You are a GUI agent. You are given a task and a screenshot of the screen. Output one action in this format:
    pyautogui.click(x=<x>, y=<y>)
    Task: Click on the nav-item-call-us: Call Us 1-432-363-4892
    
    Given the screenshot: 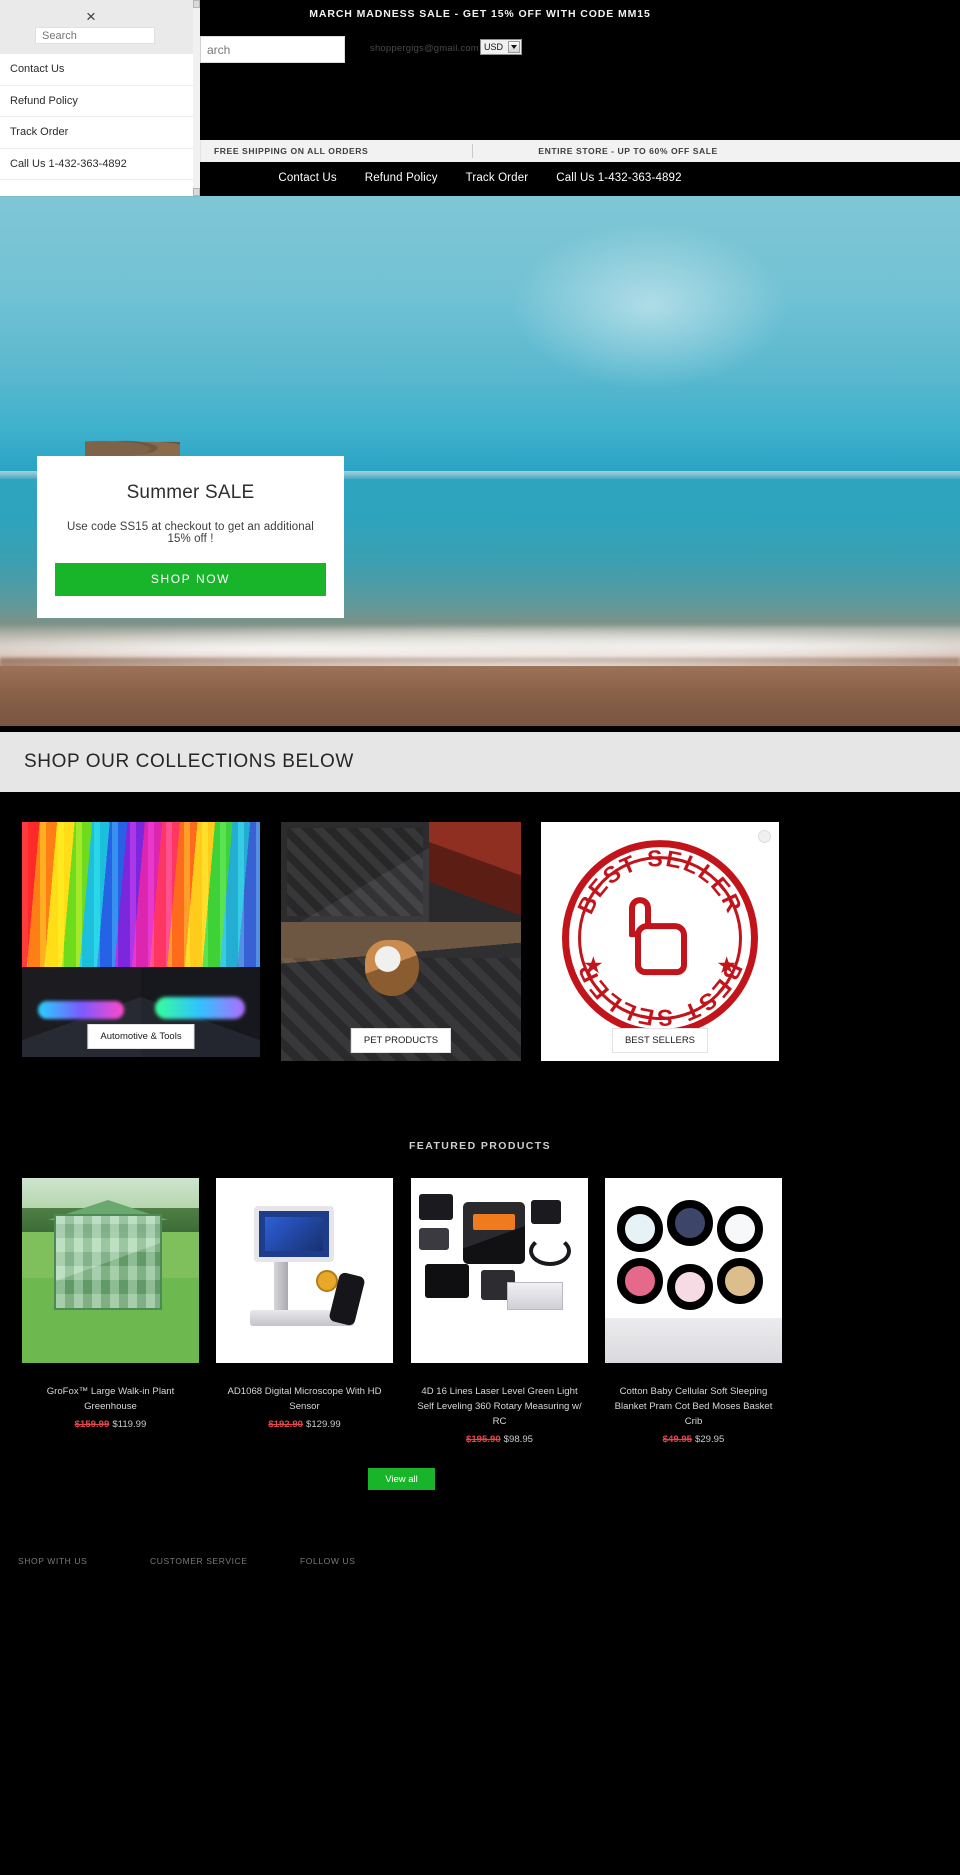 What is the action you would take?
    pyautogui.click(x=618, y=178)
    